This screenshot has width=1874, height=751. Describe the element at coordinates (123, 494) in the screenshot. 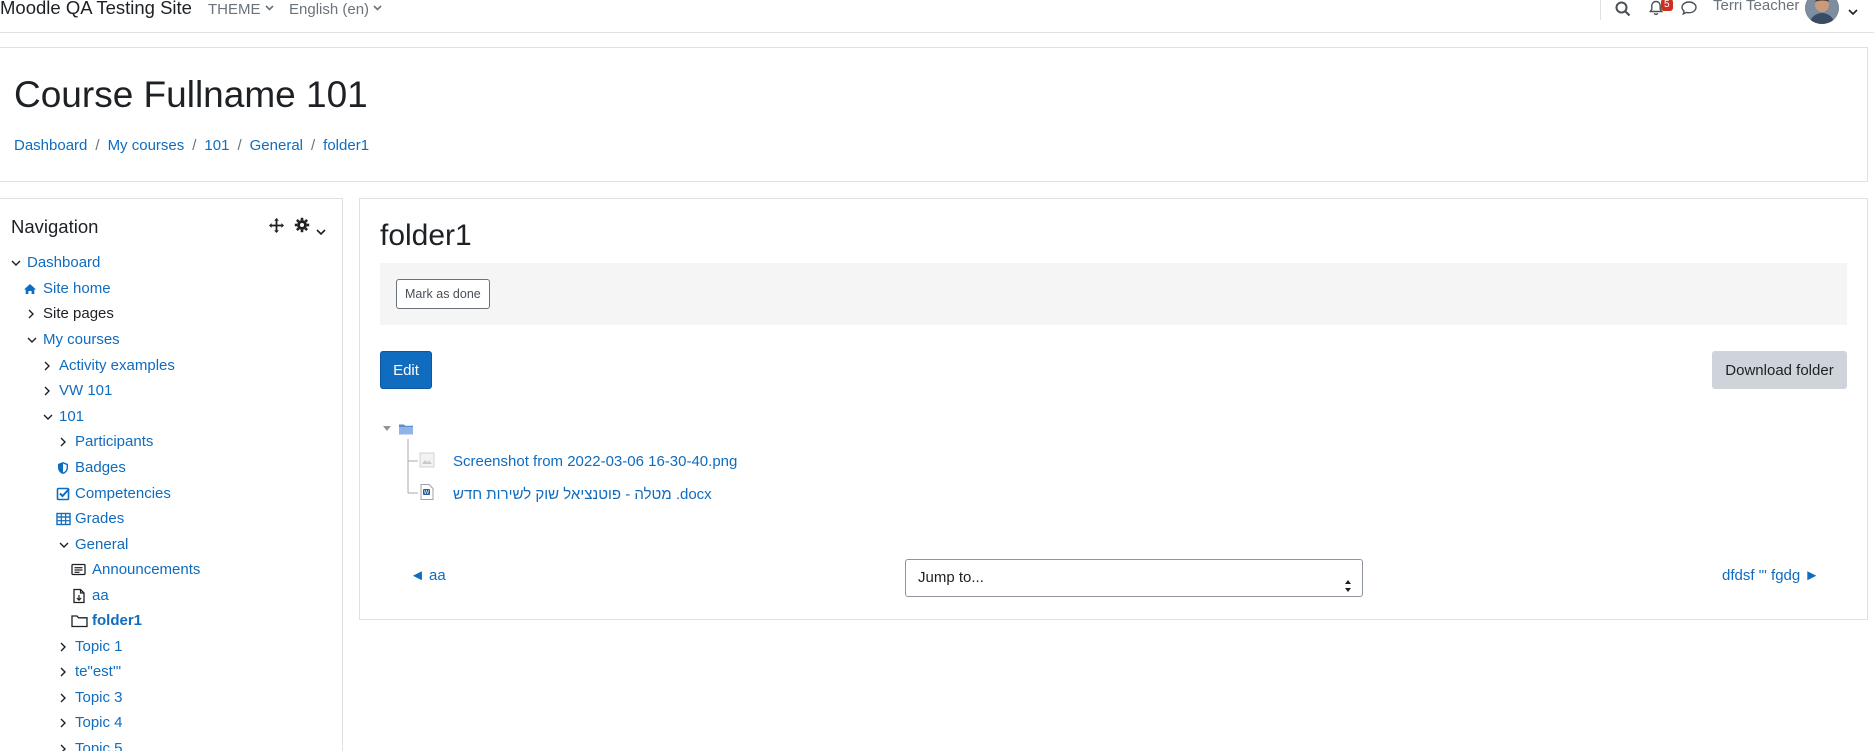

I see `nav-item-label: Competencies` at that location.